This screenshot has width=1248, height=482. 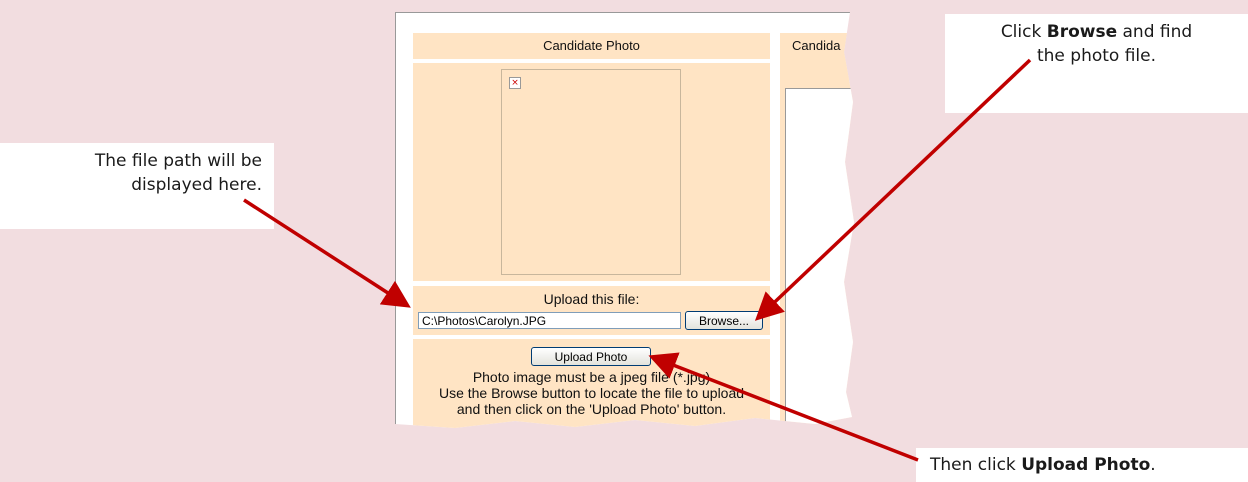 I want to click on arrow-to-file-path, so click(x=327, y=253).